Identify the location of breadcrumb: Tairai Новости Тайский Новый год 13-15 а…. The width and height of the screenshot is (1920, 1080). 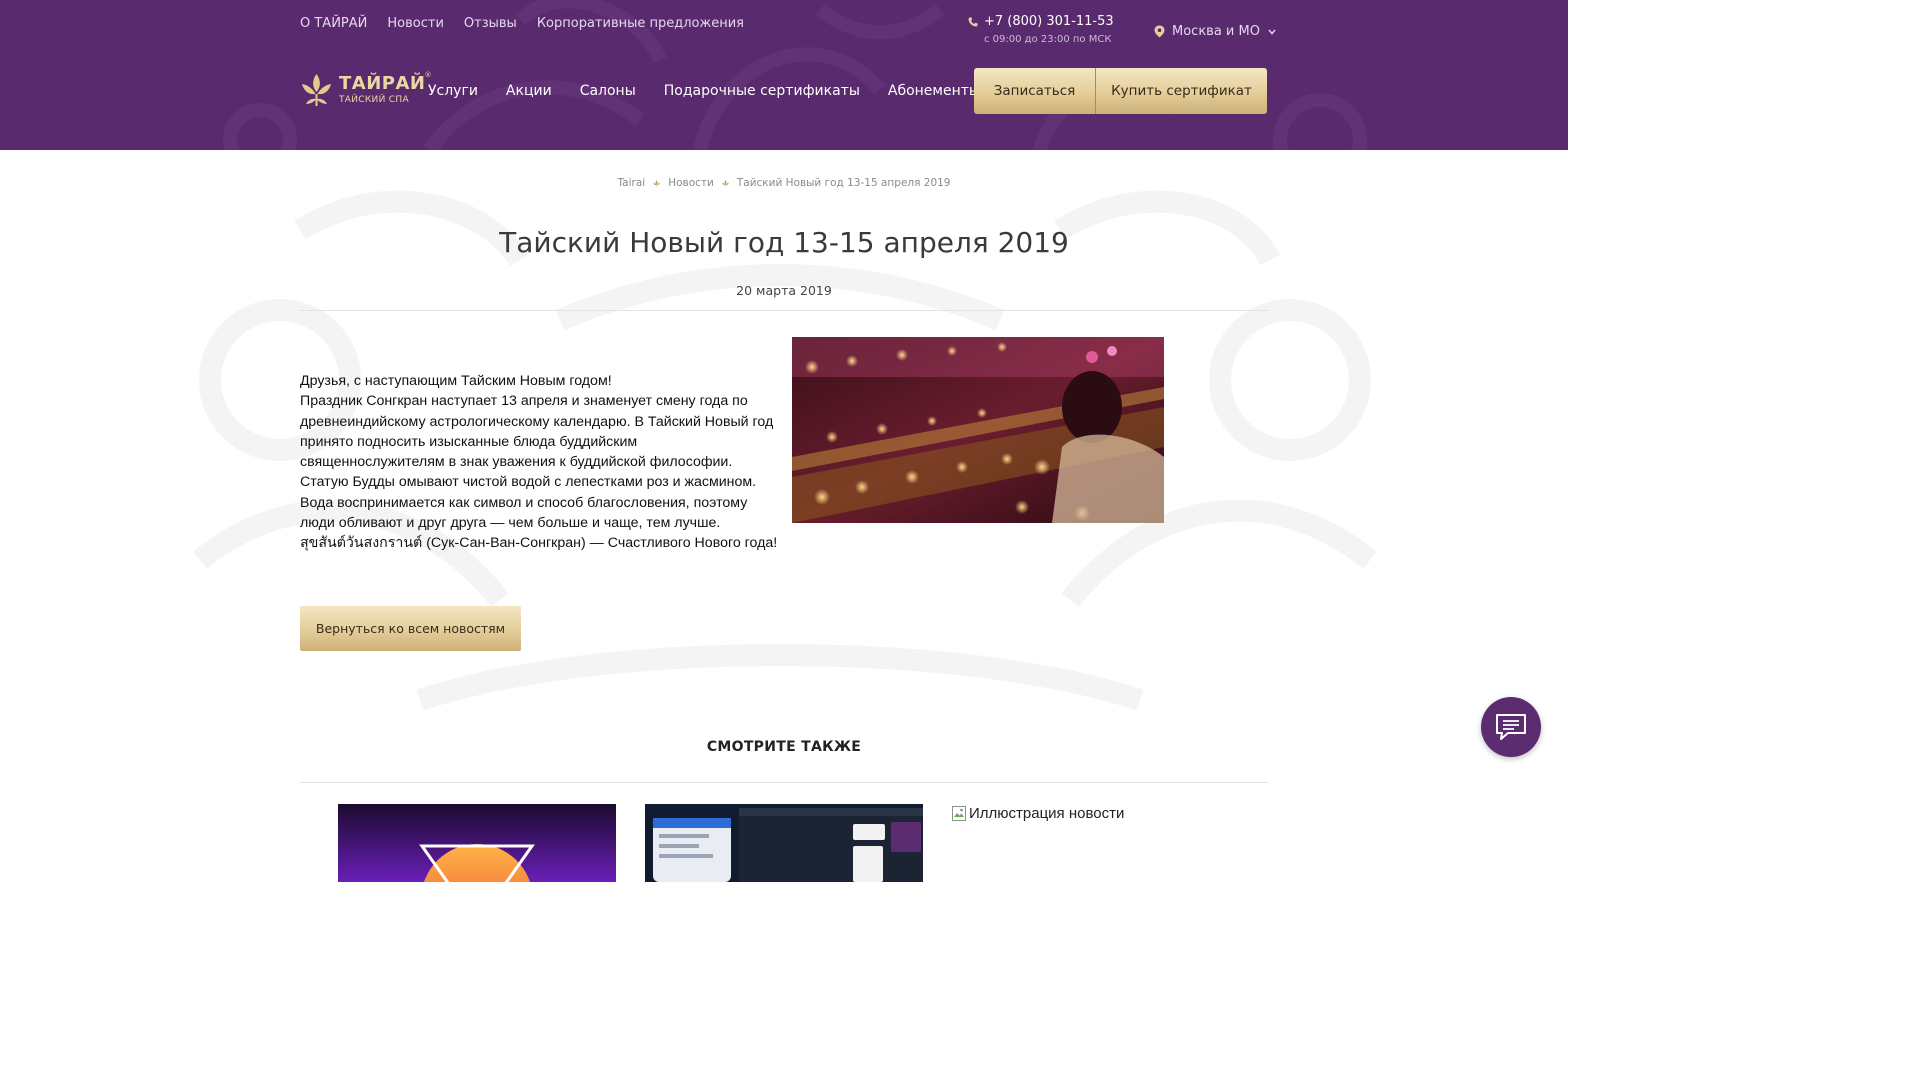
(784, 183).